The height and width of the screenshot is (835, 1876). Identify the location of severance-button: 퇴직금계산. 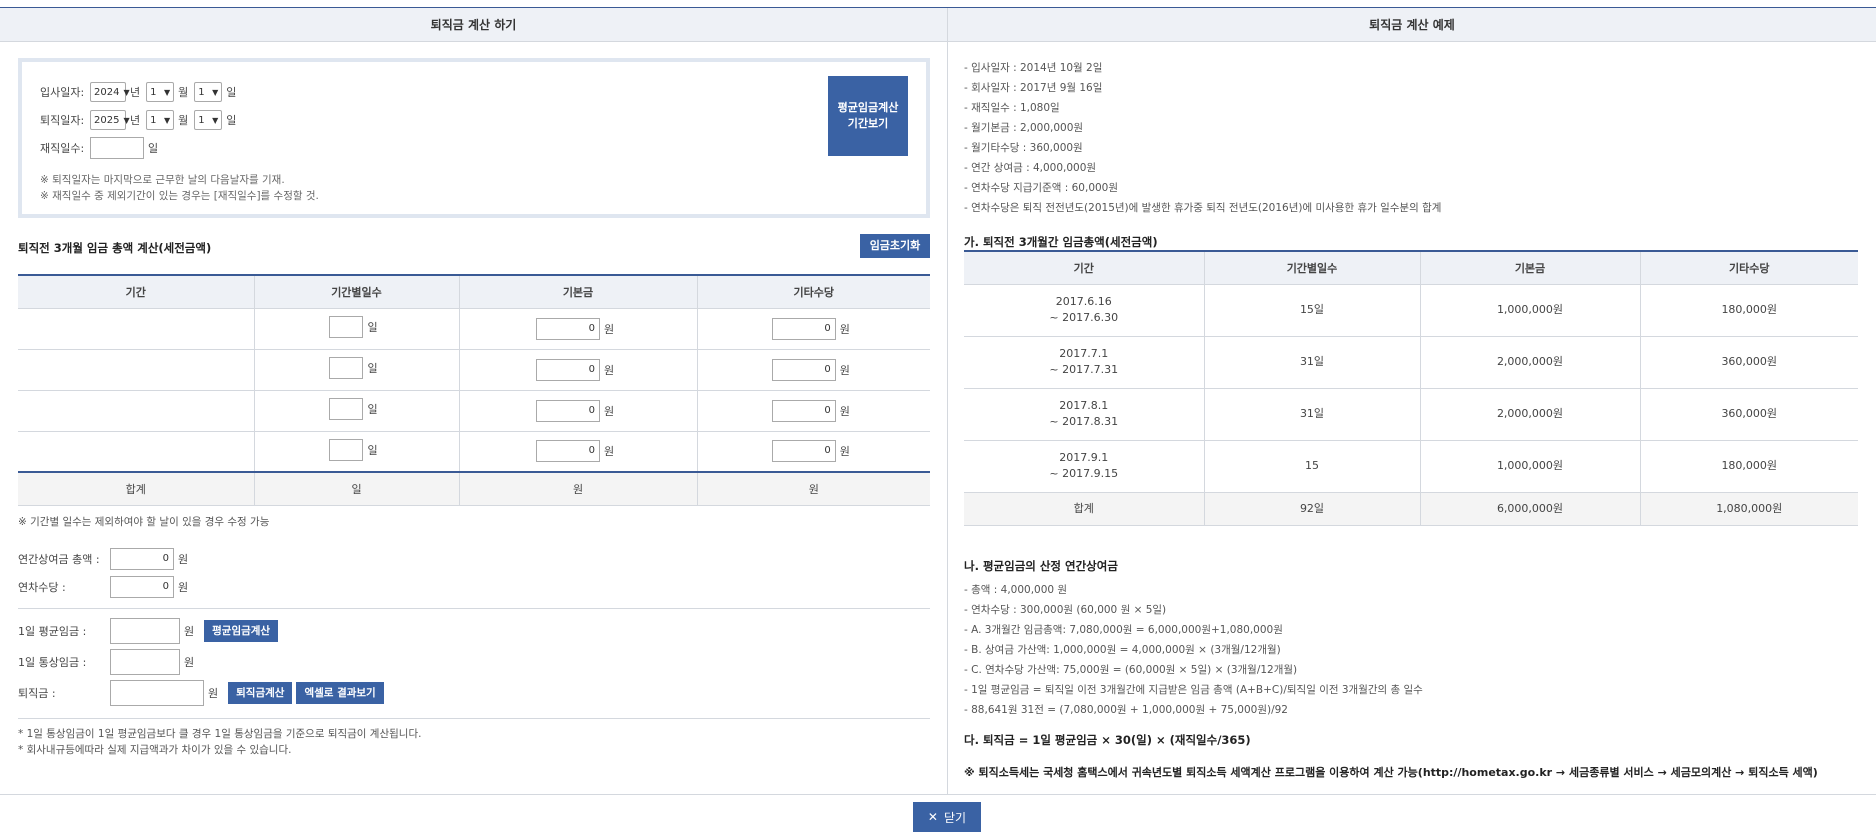
(260, 693).